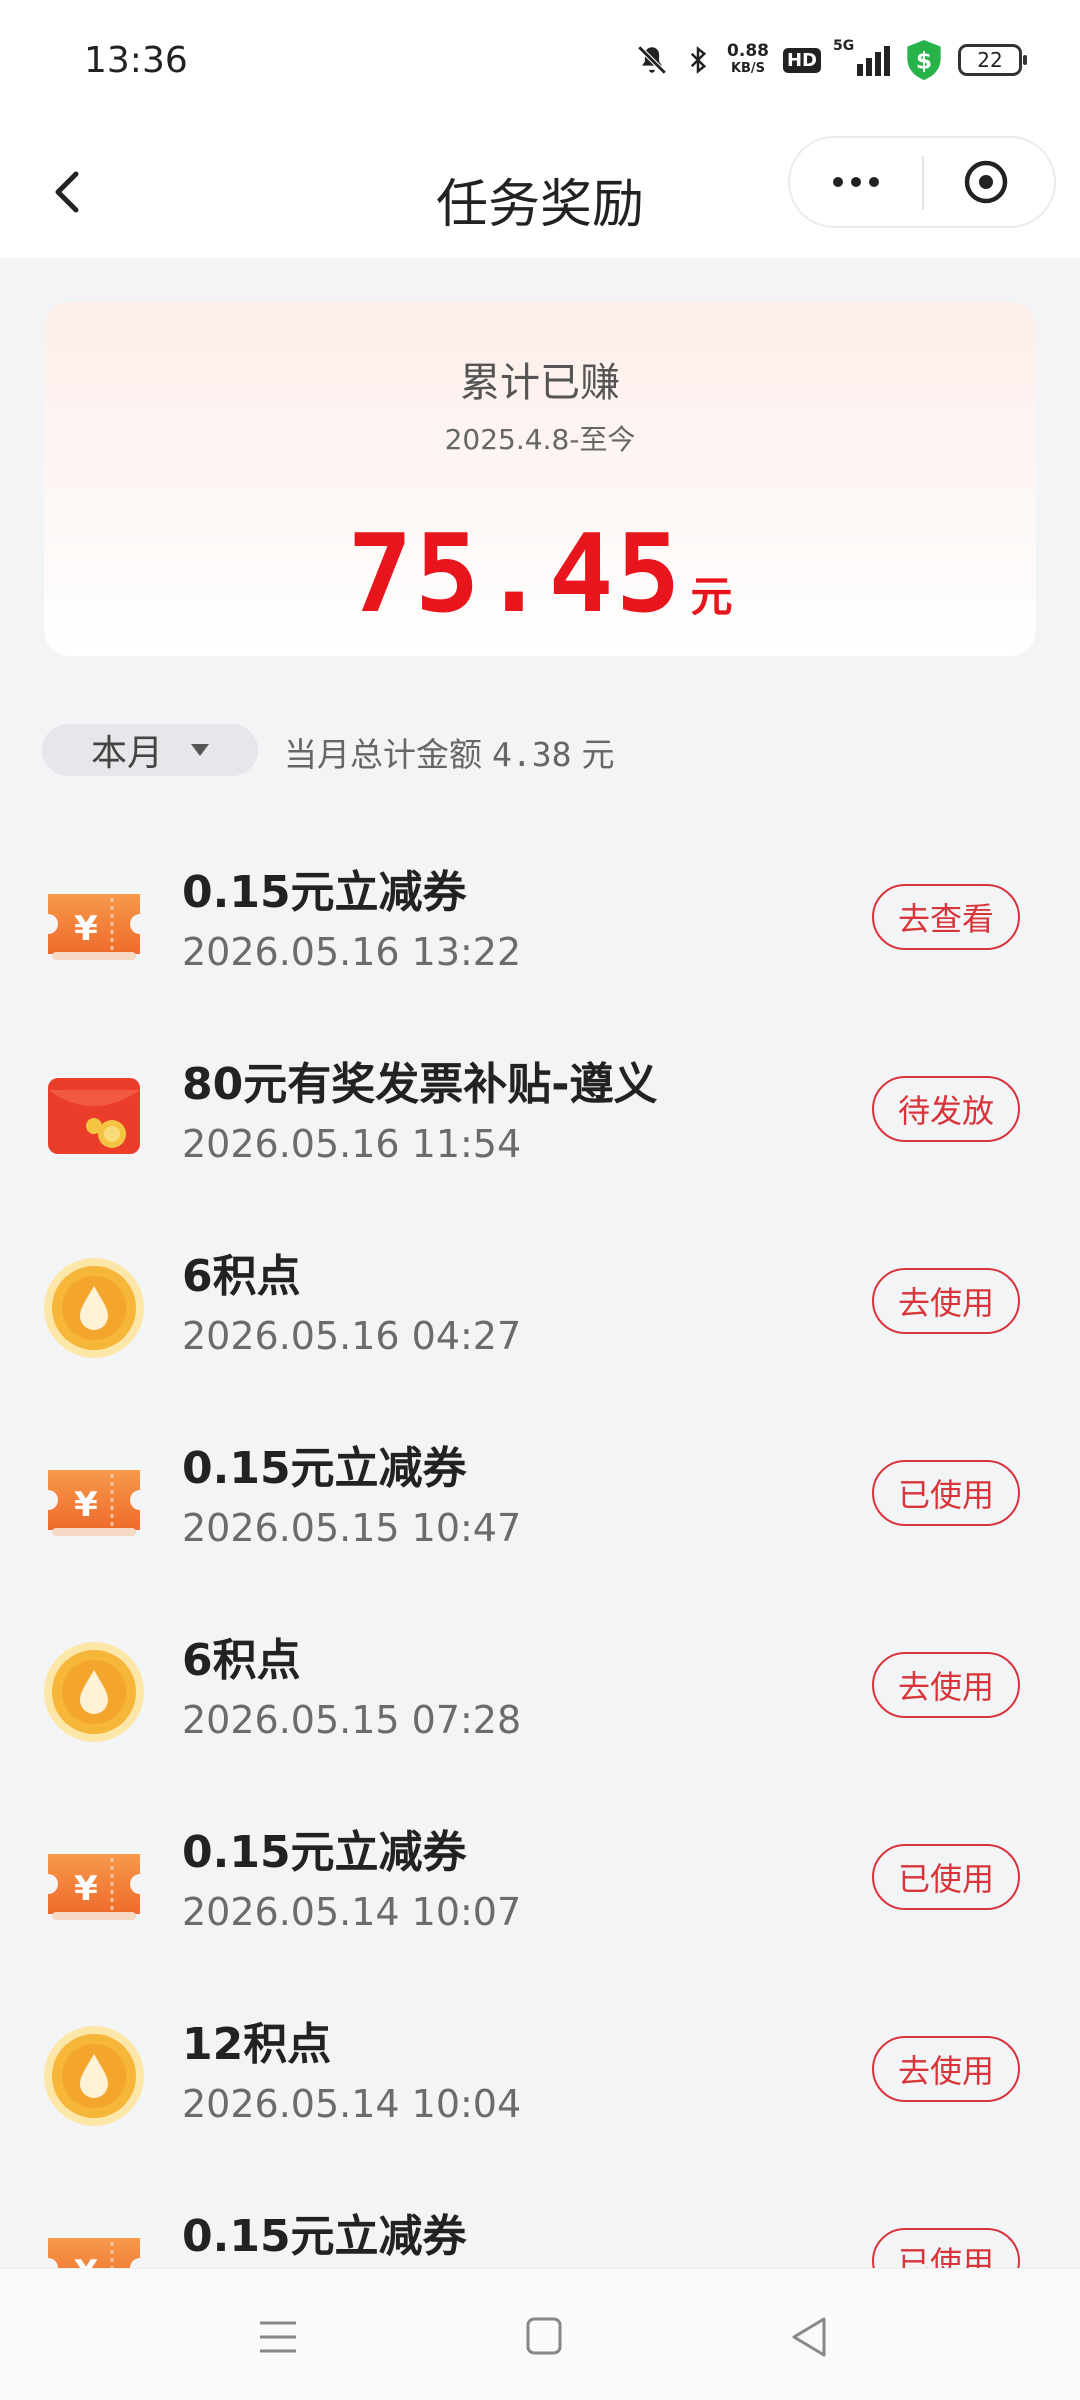 The width and height of the screenshot is (1080, 2400). Describe the element at coordinates (515, 574) in the screenshot. I see `summary-amount-value: 75.45` at that location.